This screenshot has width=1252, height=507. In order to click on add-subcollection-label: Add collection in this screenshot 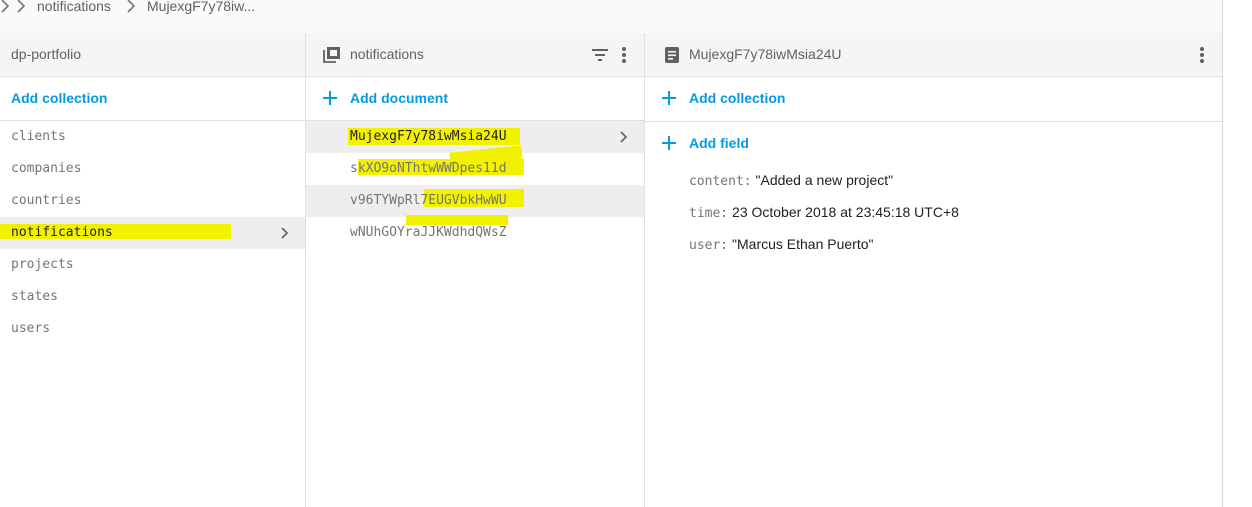, I will do `click(737, 98)`.